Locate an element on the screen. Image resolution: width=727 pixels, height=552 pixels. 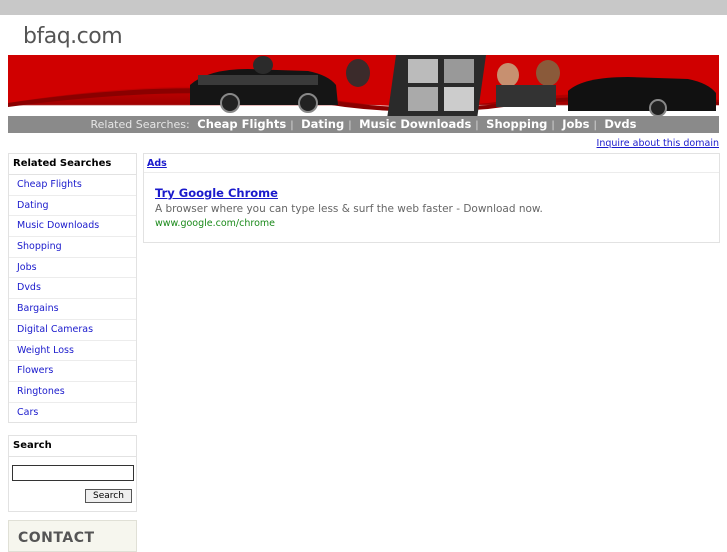
ads-divider is located at coordinates (431, 172).